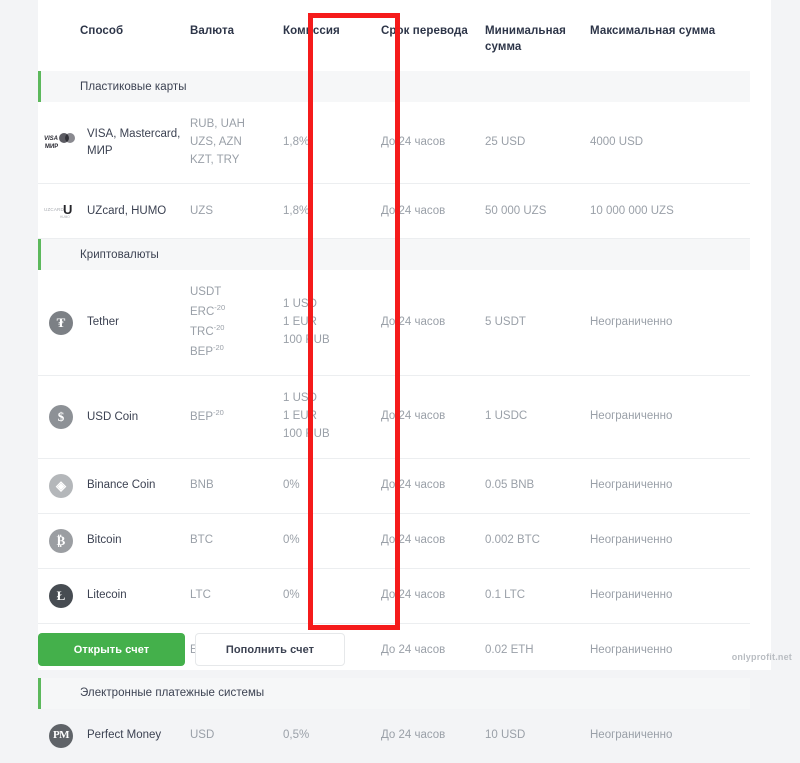 The image size is (800, 763). I want to click on currency-cell: USDT ERC-20 TRC-20 BEP-20, so click(236, 323).